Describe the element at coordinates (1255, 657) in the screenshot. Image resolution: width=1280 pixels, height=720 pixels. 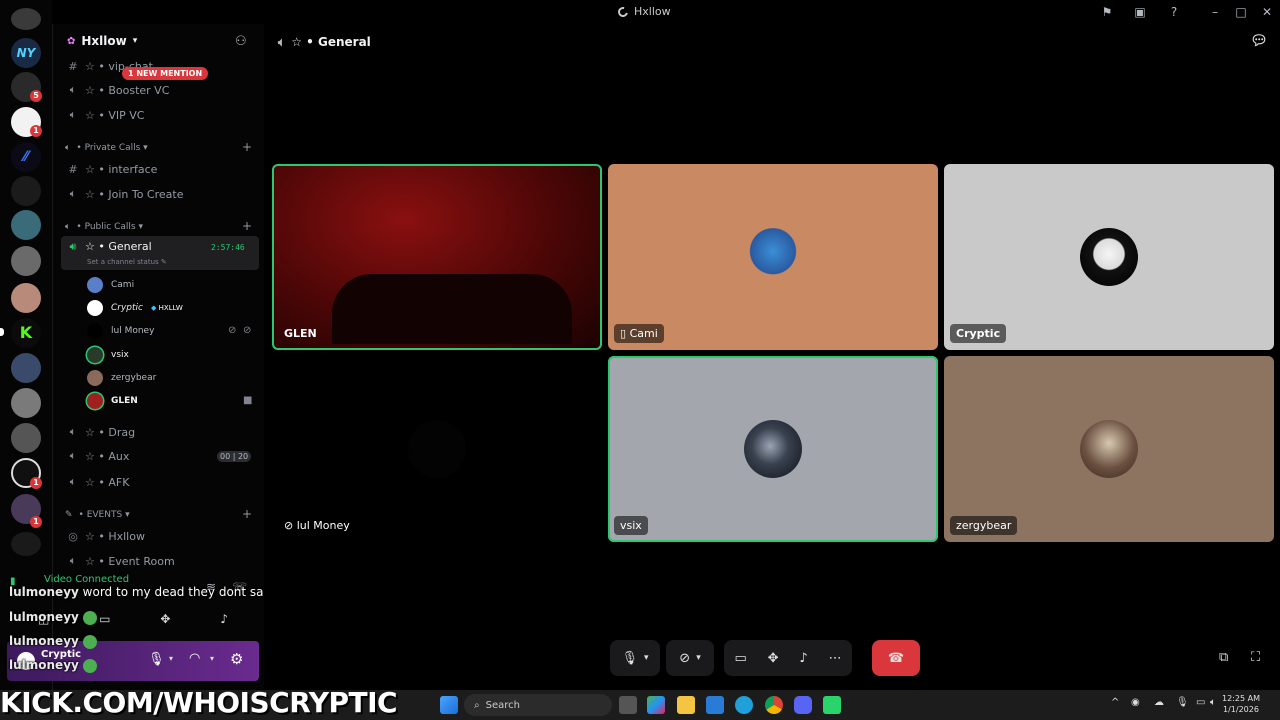
I see `fullscreen-icon: ⛶` at that location.